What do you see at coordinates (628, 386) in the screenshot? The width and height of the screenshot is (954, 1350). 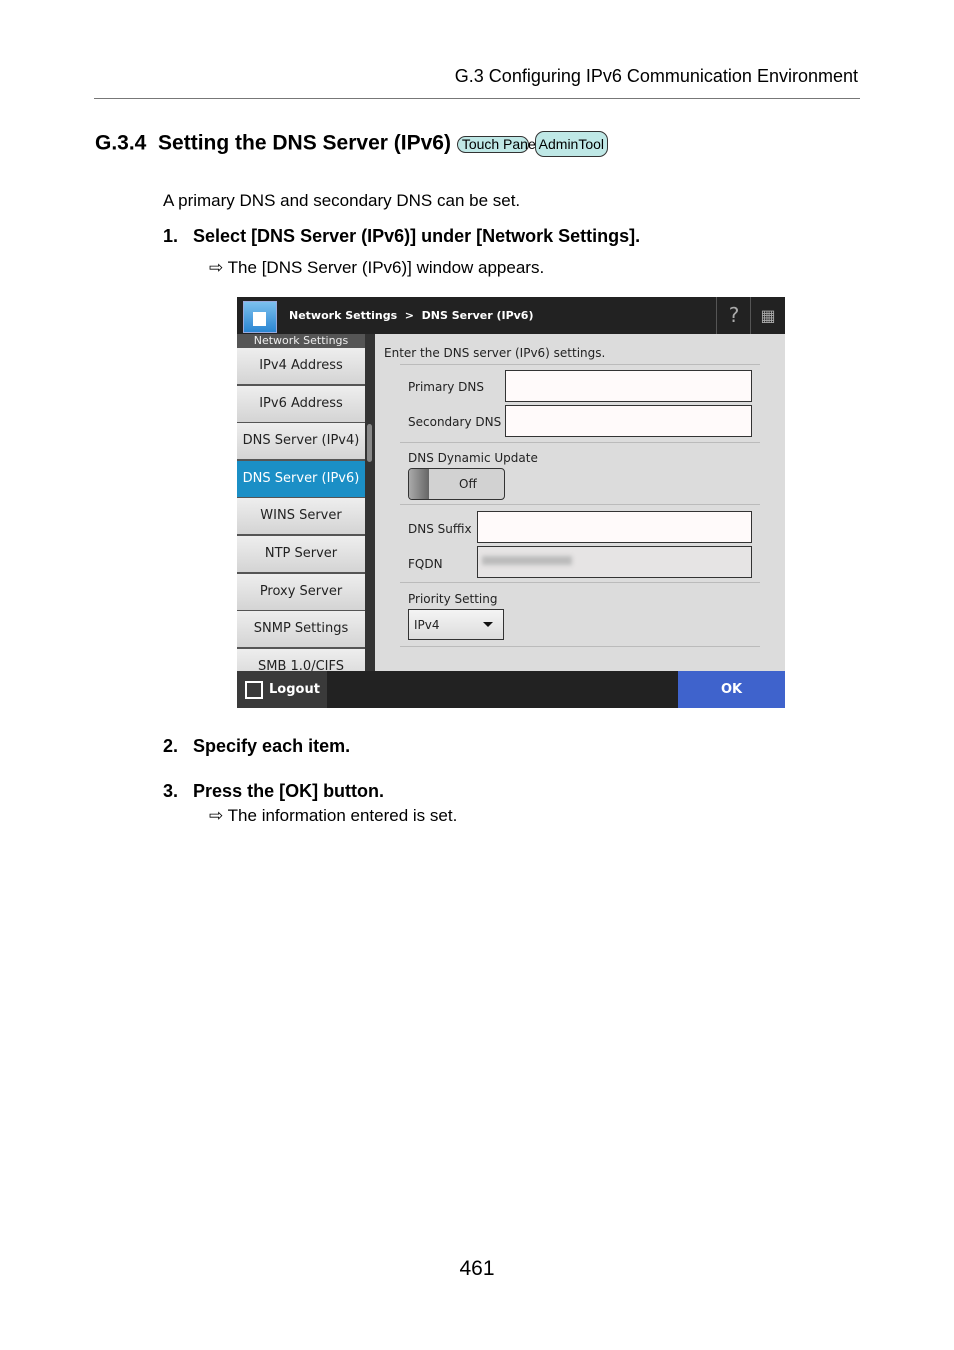 I see `primary-dns-input` at bounding box center [628, 386].